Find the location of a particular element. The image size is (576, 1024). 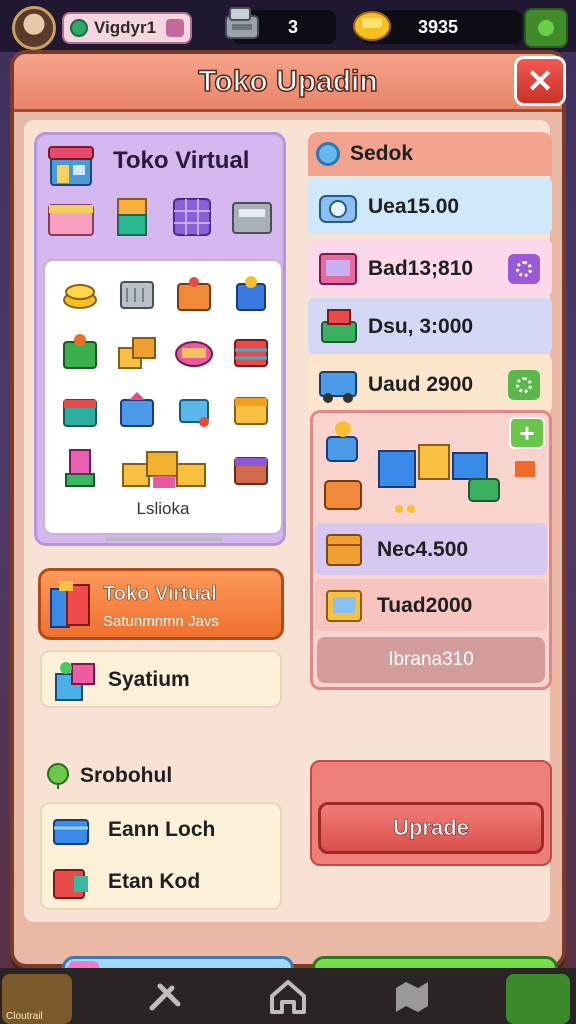

gold-box-icon is located at coordinates (250, 411).